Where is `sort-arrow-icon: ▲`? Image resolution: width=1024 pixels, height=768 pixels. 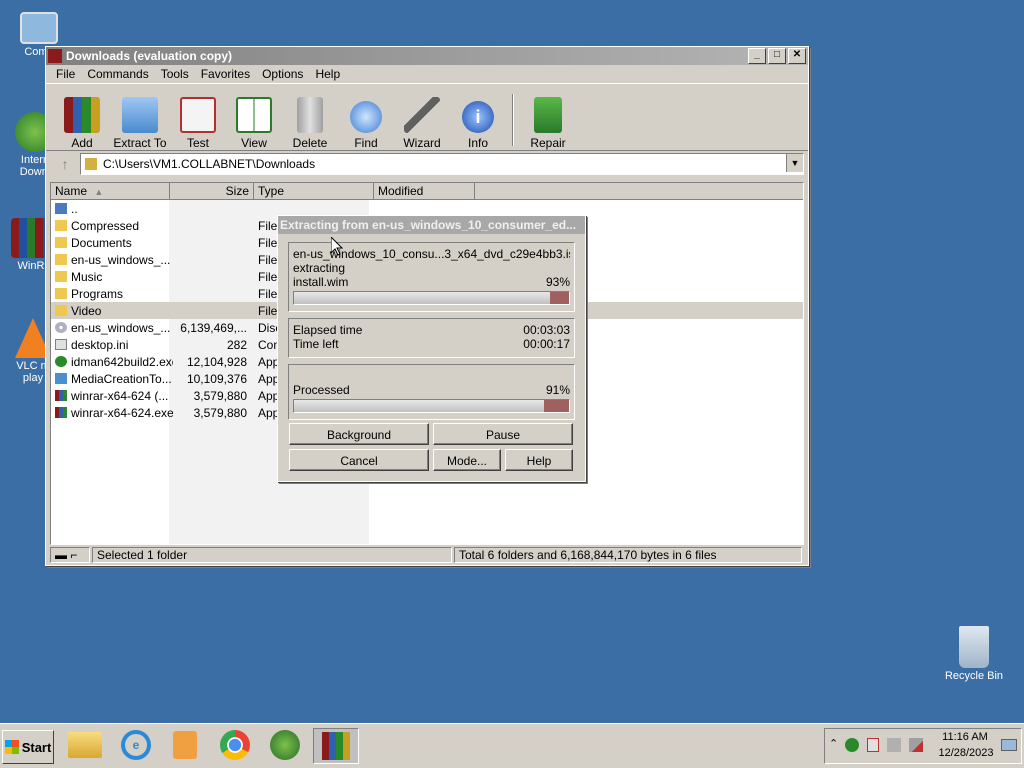 sort-arrow-icon: ▲ is located at coordinates (99, 192).